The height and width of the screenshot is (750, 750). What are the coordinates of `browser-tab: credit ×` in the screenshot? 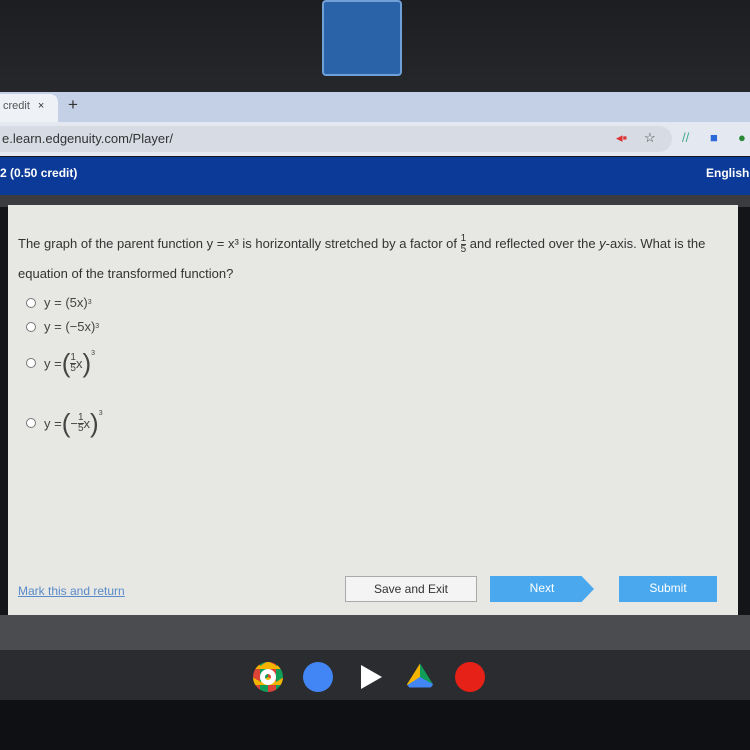 It's located at (29, 108).